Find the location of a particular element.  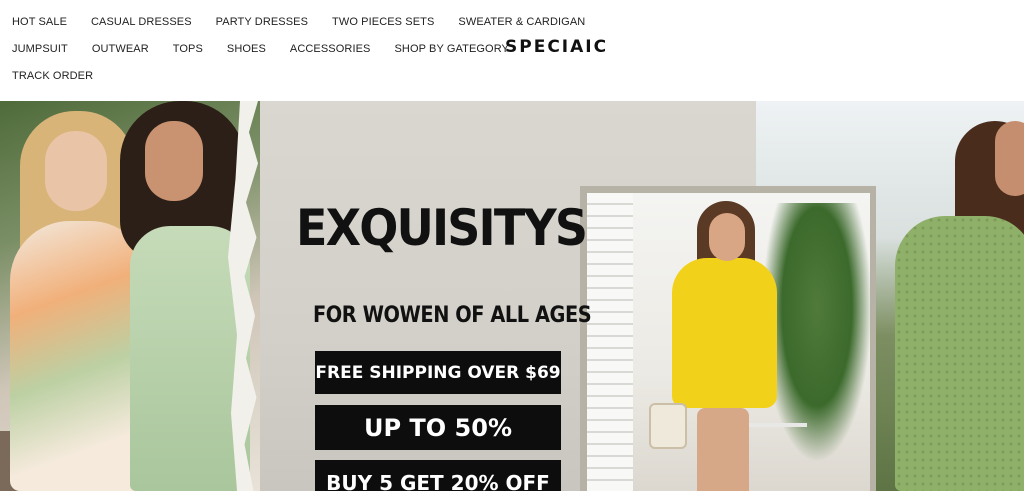

model-3-legs is located at coordinates (723, 449).